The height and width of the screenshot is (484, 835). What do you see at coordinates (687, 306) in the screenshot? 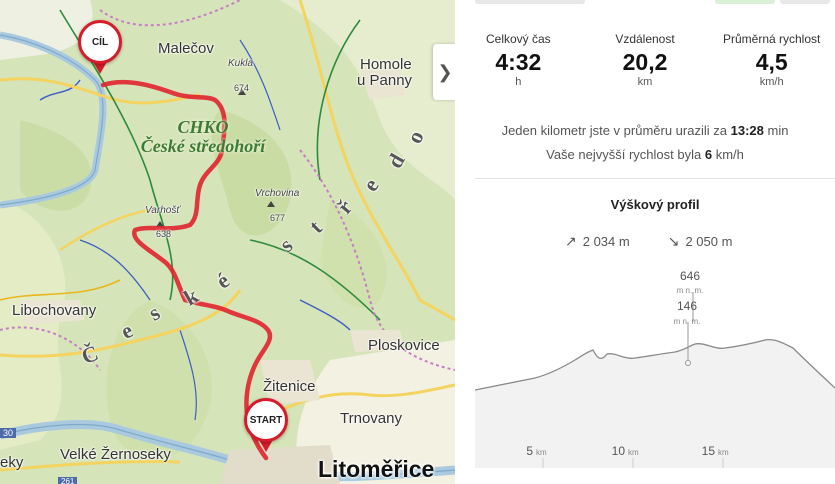
I see `profile-min-value: 146` at bounding box center [687, 306].